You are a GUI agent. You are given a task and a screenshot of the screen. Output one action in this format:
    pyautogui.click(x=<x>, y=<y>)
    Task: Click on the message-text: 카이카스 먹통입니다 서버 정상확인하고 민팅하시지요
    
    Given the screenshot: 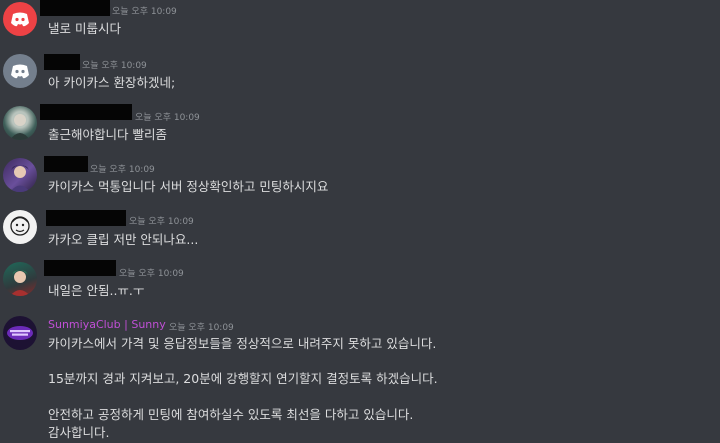 What is the action you would take?
    pyautogui.click(x=188, y=186)
    